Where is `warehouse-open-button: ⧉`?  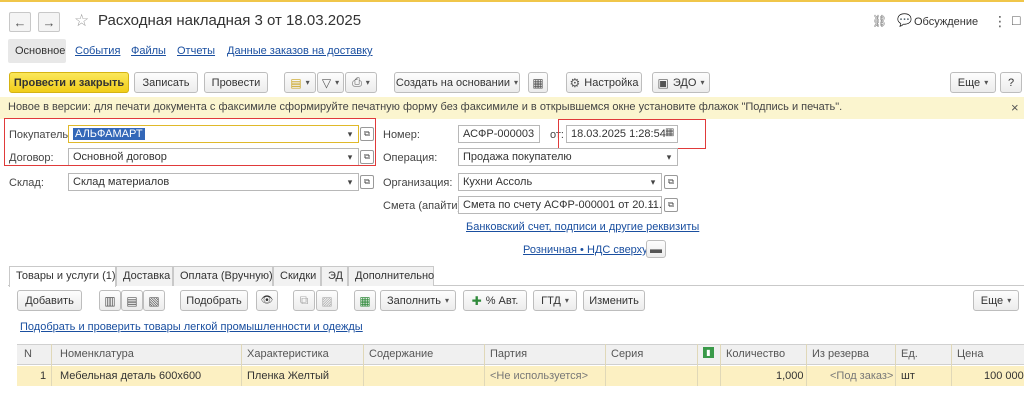 warehouse-open-button: ⧉ is located at coordinates (367, 182).